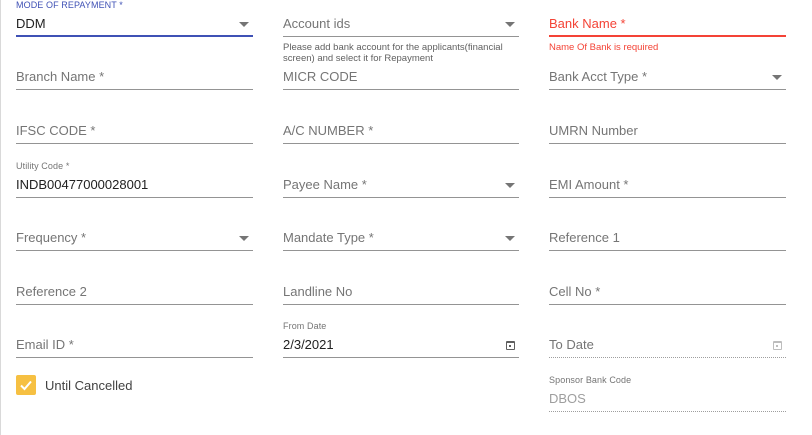  Describe the element at coordinates (320, 76) in the screenshot. I see `micr-code-label: MICR CODE` at that location.